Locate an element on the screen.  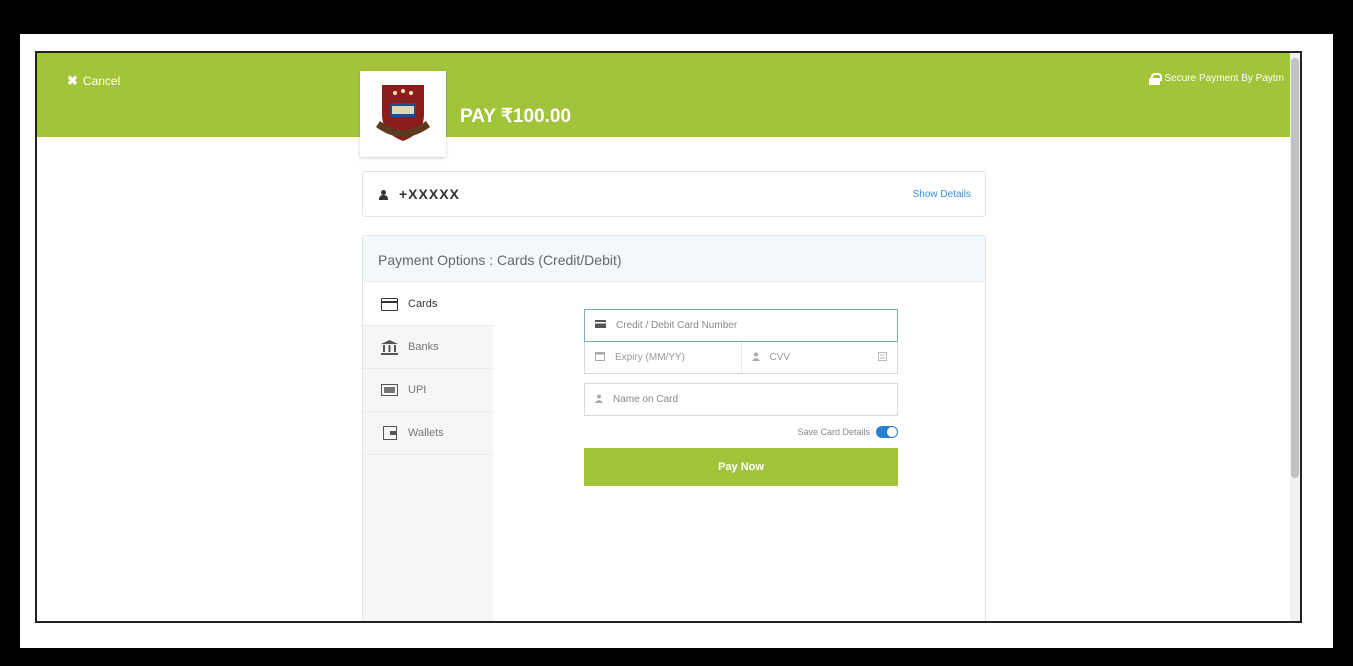
card-number-placeholder: Credit / Debit Card Number is located at coordinates (677, 325).